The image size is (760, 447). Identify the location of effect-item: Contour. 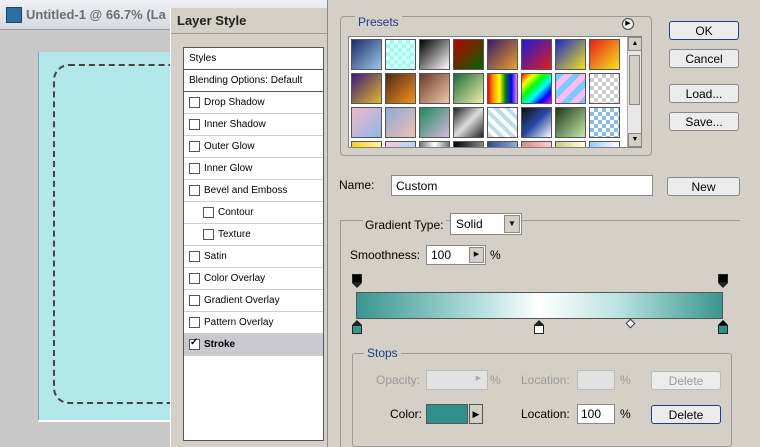
(253, 213).